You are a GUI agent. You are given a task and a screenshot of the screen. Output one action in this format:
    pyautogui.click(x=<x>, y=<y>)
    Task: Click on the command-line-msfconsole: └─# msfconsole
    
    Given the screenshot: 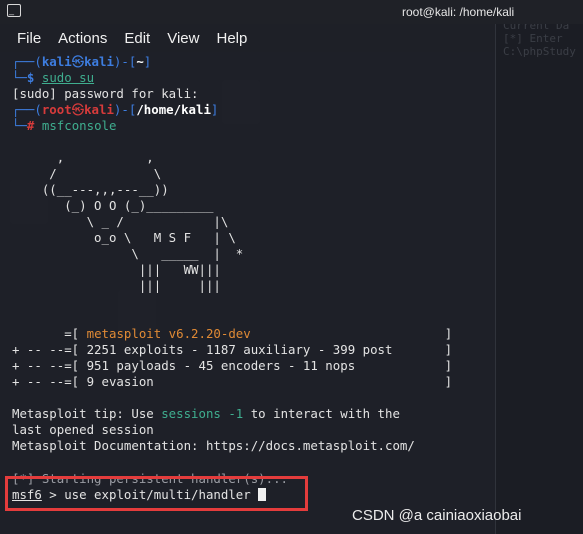 What is the action you would take?
    pyautogui.click(x=64, y=125)
    